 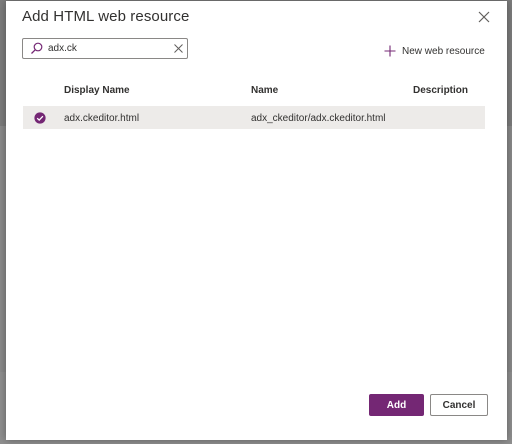 I want to click on new-web-resource-button: New web resource, so click(x=434, y=51).